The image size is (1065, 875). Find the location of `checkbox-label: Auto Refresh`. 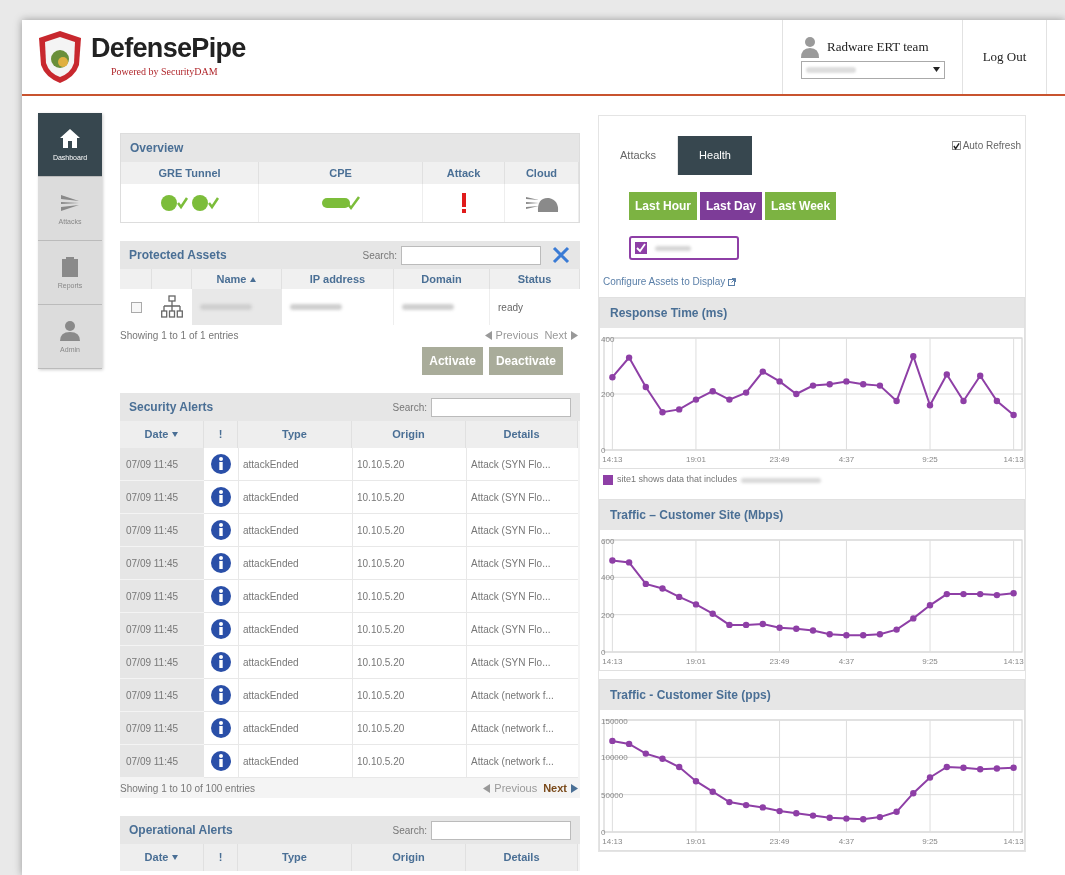

checkbox-label: Auto Refresh is located at coordinates (991, 146).